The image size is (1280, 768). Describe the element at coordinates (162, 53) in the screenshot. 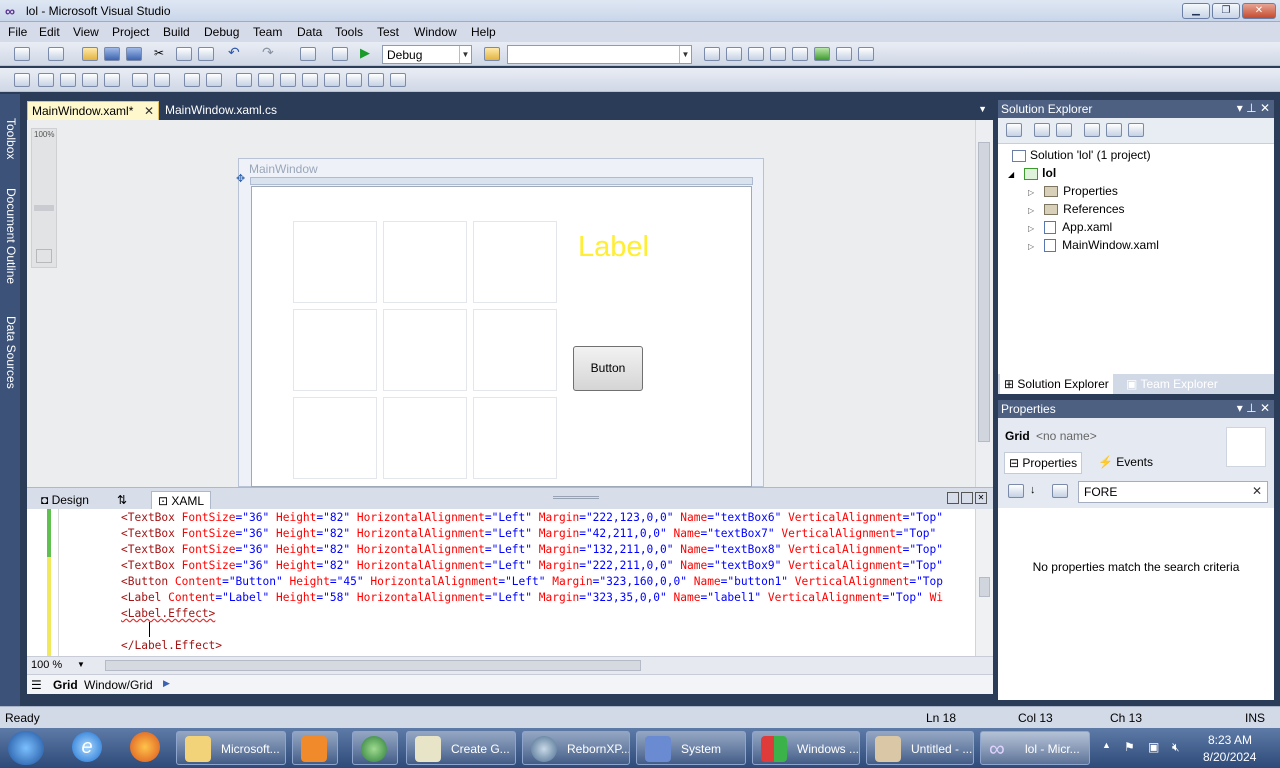

I see `cut-icon: ✂` at that location.